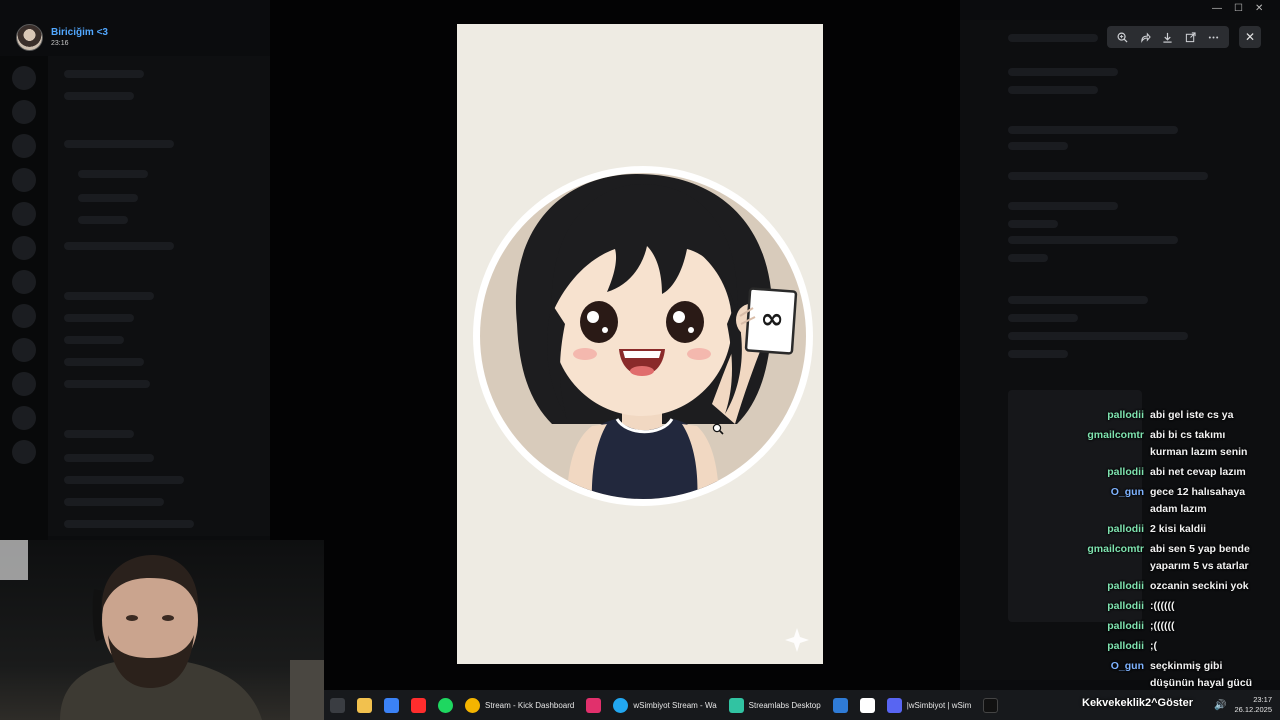 This screenshot has width=1280, height=720. I want to click on capcut-icon, so click(867, 705).